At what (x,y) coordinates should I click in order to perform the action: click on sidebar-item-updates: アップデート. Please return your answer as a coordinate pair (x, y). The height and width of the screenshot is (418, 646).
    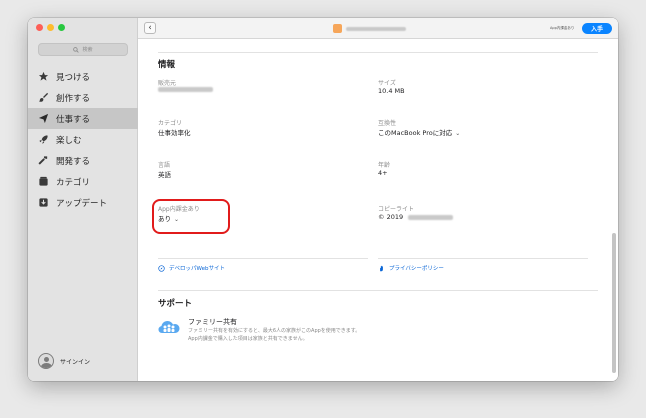
    Looking at the image, I should click on (83, 202).